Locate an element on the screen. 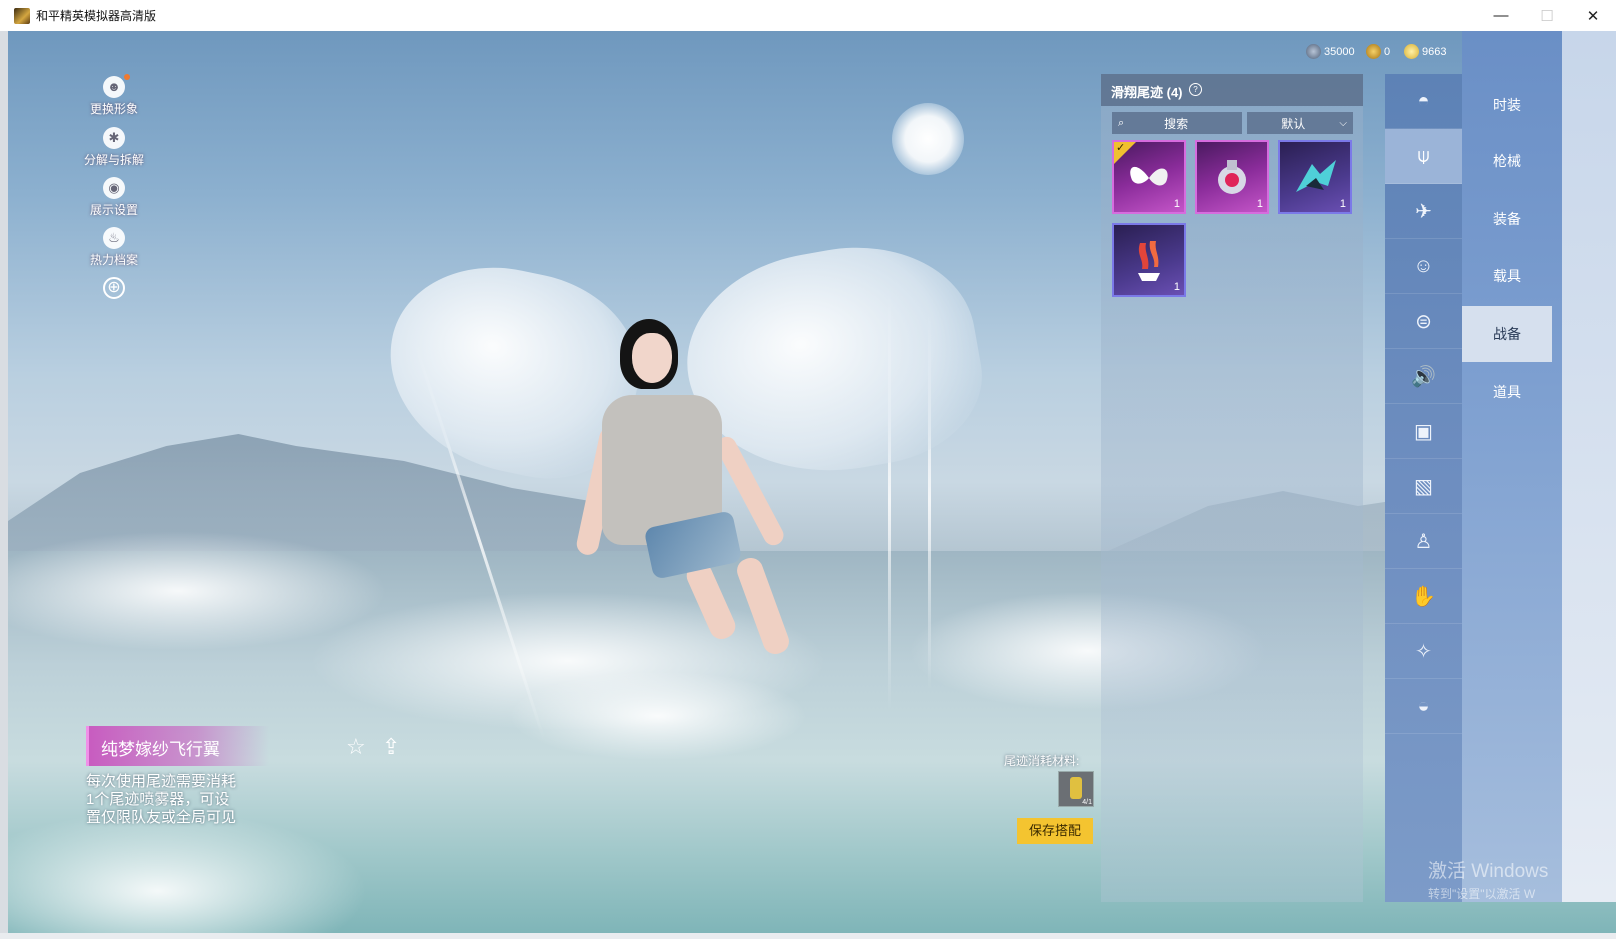  flame-icon: ♨ is located at coordinates (114, 238).